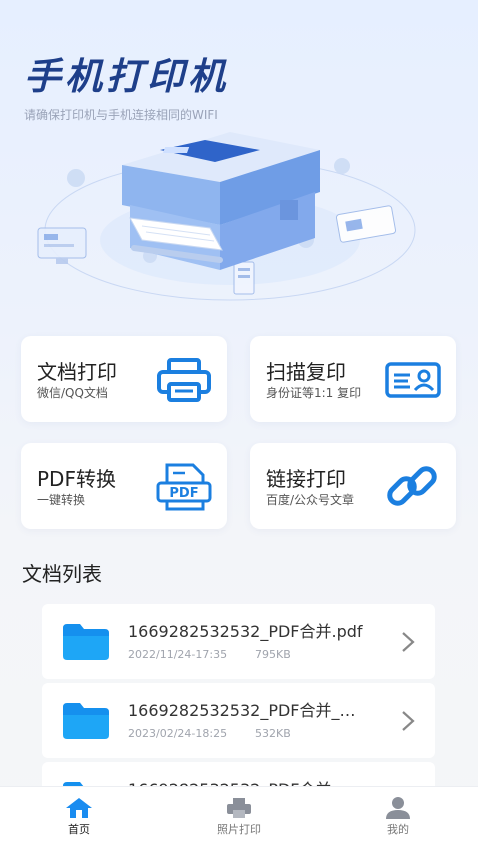  What do you see at coordinates (126, 76) in the screenshot?
I see `app-title: 手机打印机` at bounding box center [126, 76].